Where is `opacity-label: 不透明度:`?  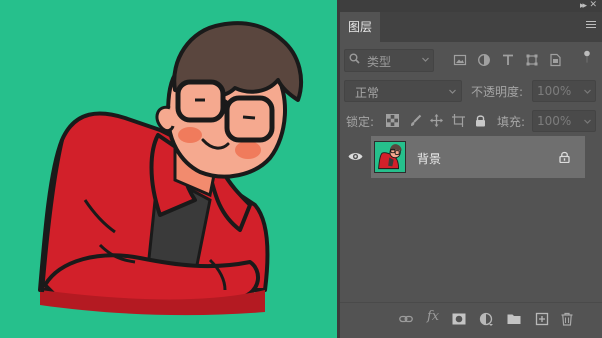
opacity-label: 不透明度: is located at coordinates (497, 92).